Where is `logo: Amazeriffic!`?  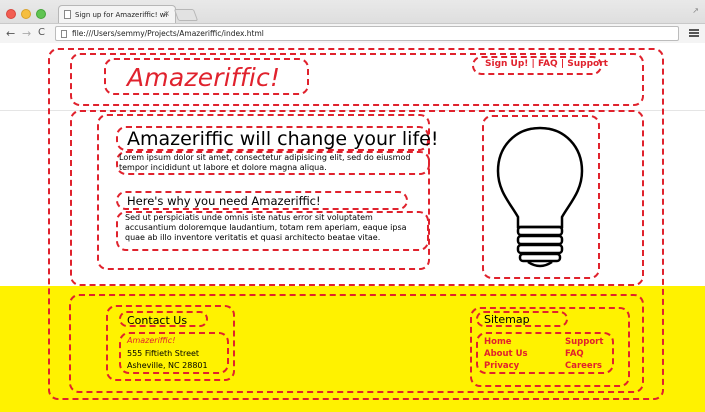 logo: Amazeriffic! is located at coordinates (203, 77).